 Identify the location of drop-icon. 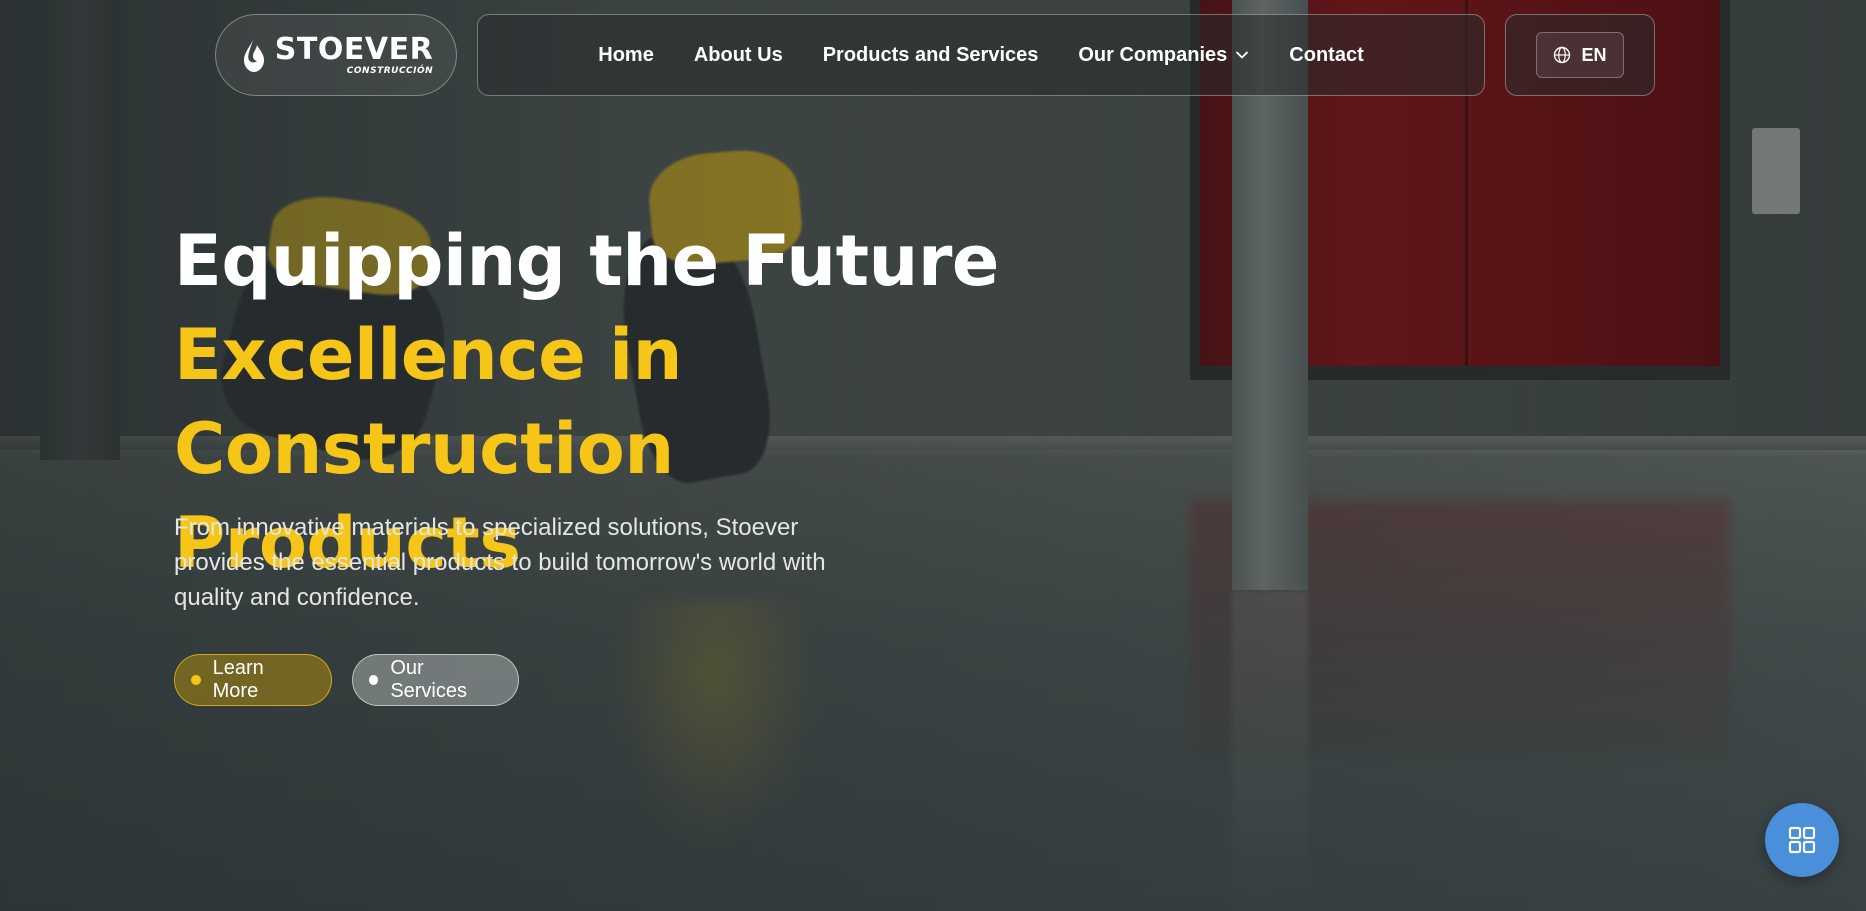
(253, 55).